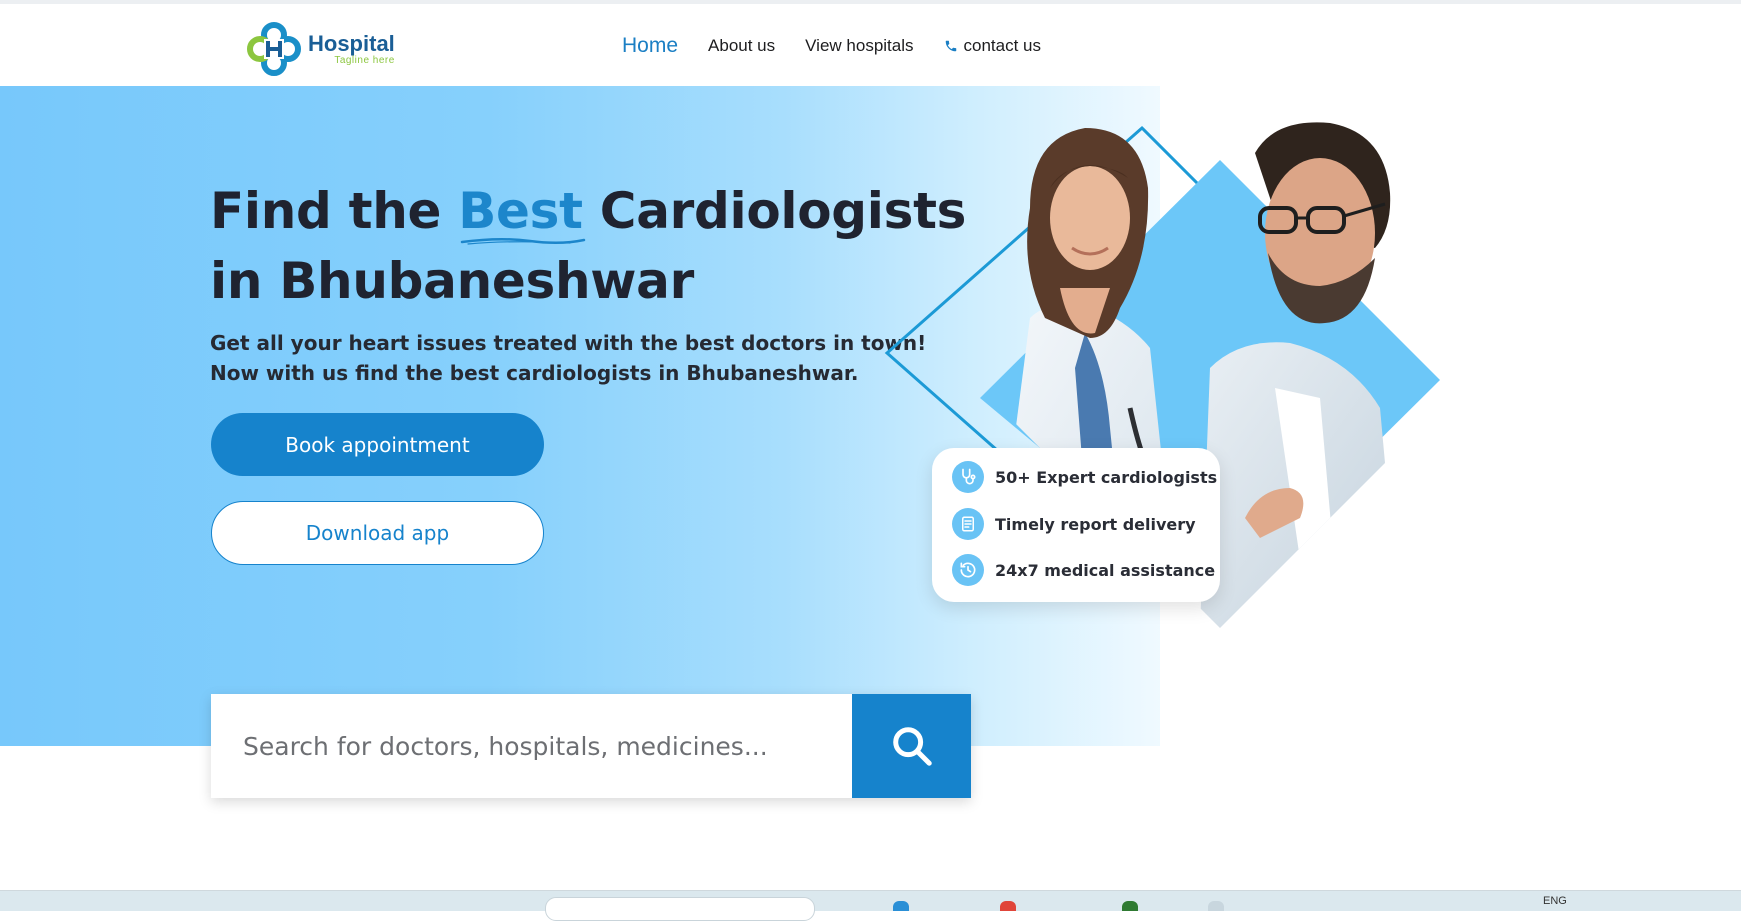  I want to click on feature-item: Timely report delivery, so click(1074, 524).